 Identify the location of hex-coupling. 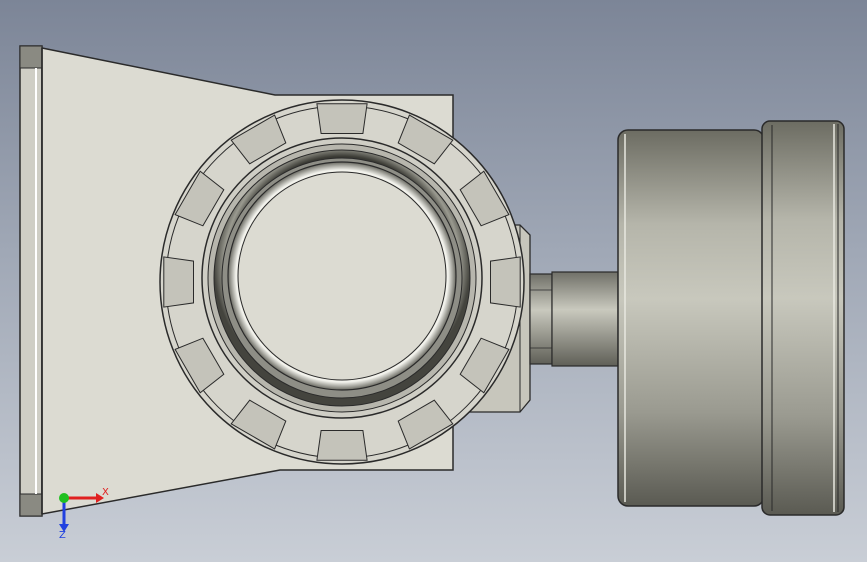
(574, 319).